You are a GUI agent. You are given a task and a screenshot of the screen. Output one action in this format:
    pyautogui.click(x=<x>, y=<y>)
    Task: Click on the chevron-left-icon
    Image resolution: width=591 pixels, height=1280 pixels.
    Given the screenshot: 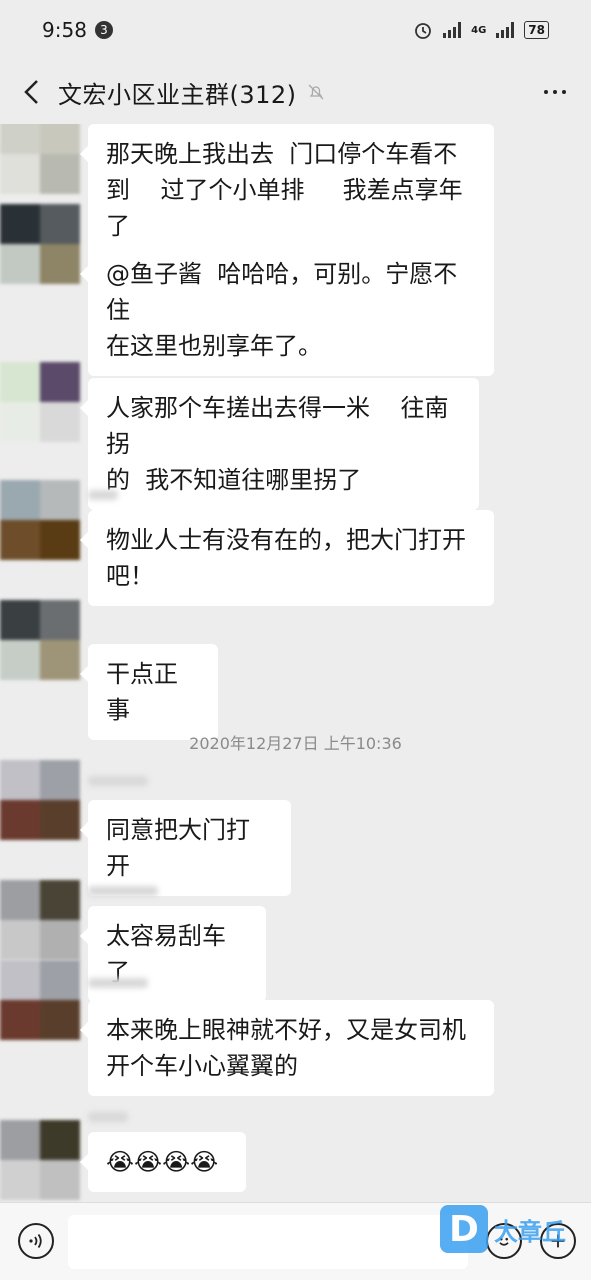 What is the action you would take?
    pyautogui.click(x=31, y=92)
    